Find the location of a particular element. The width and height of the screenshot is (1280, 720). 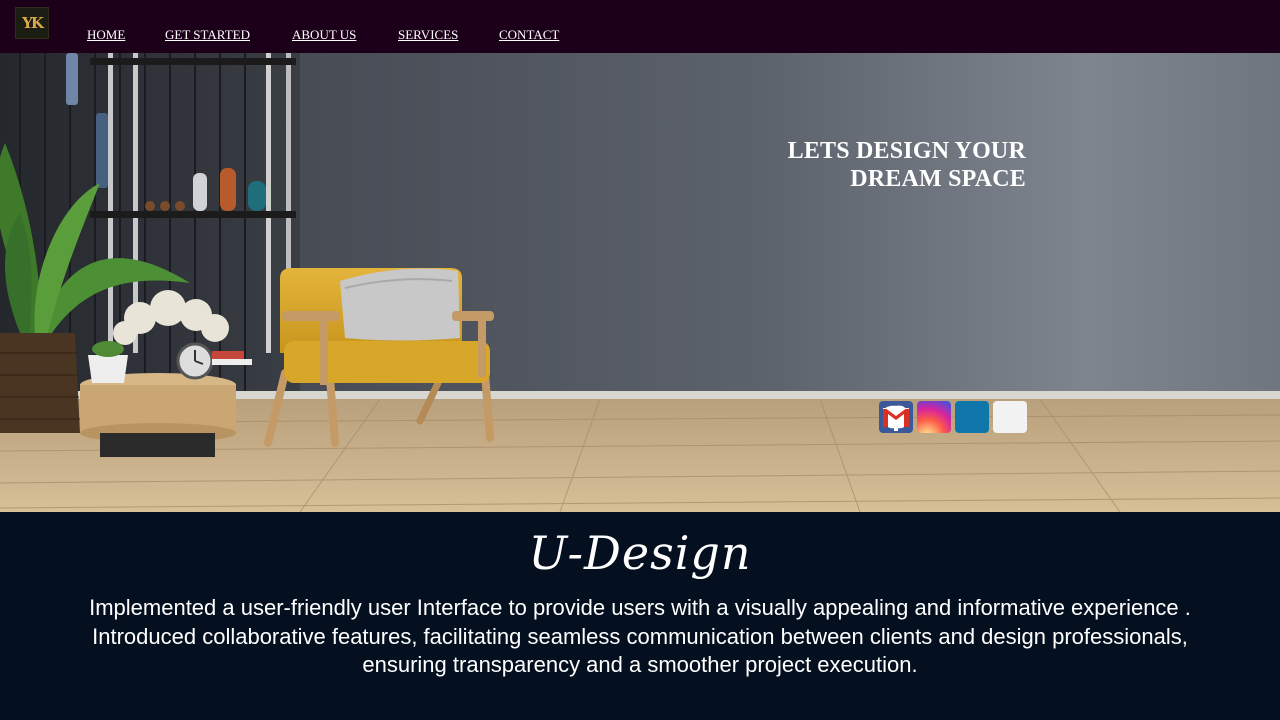

small-pot is located at coordinates (108, 369).